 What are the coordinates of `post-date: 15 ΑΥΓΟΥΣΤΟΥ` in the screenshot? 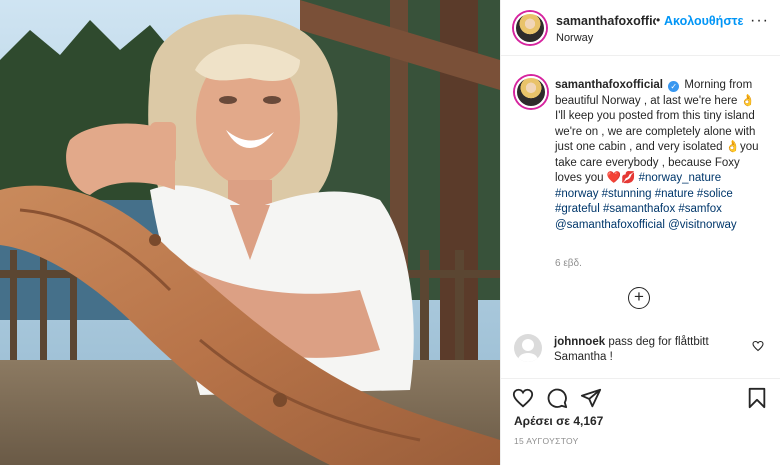 It's located at (546, 441).